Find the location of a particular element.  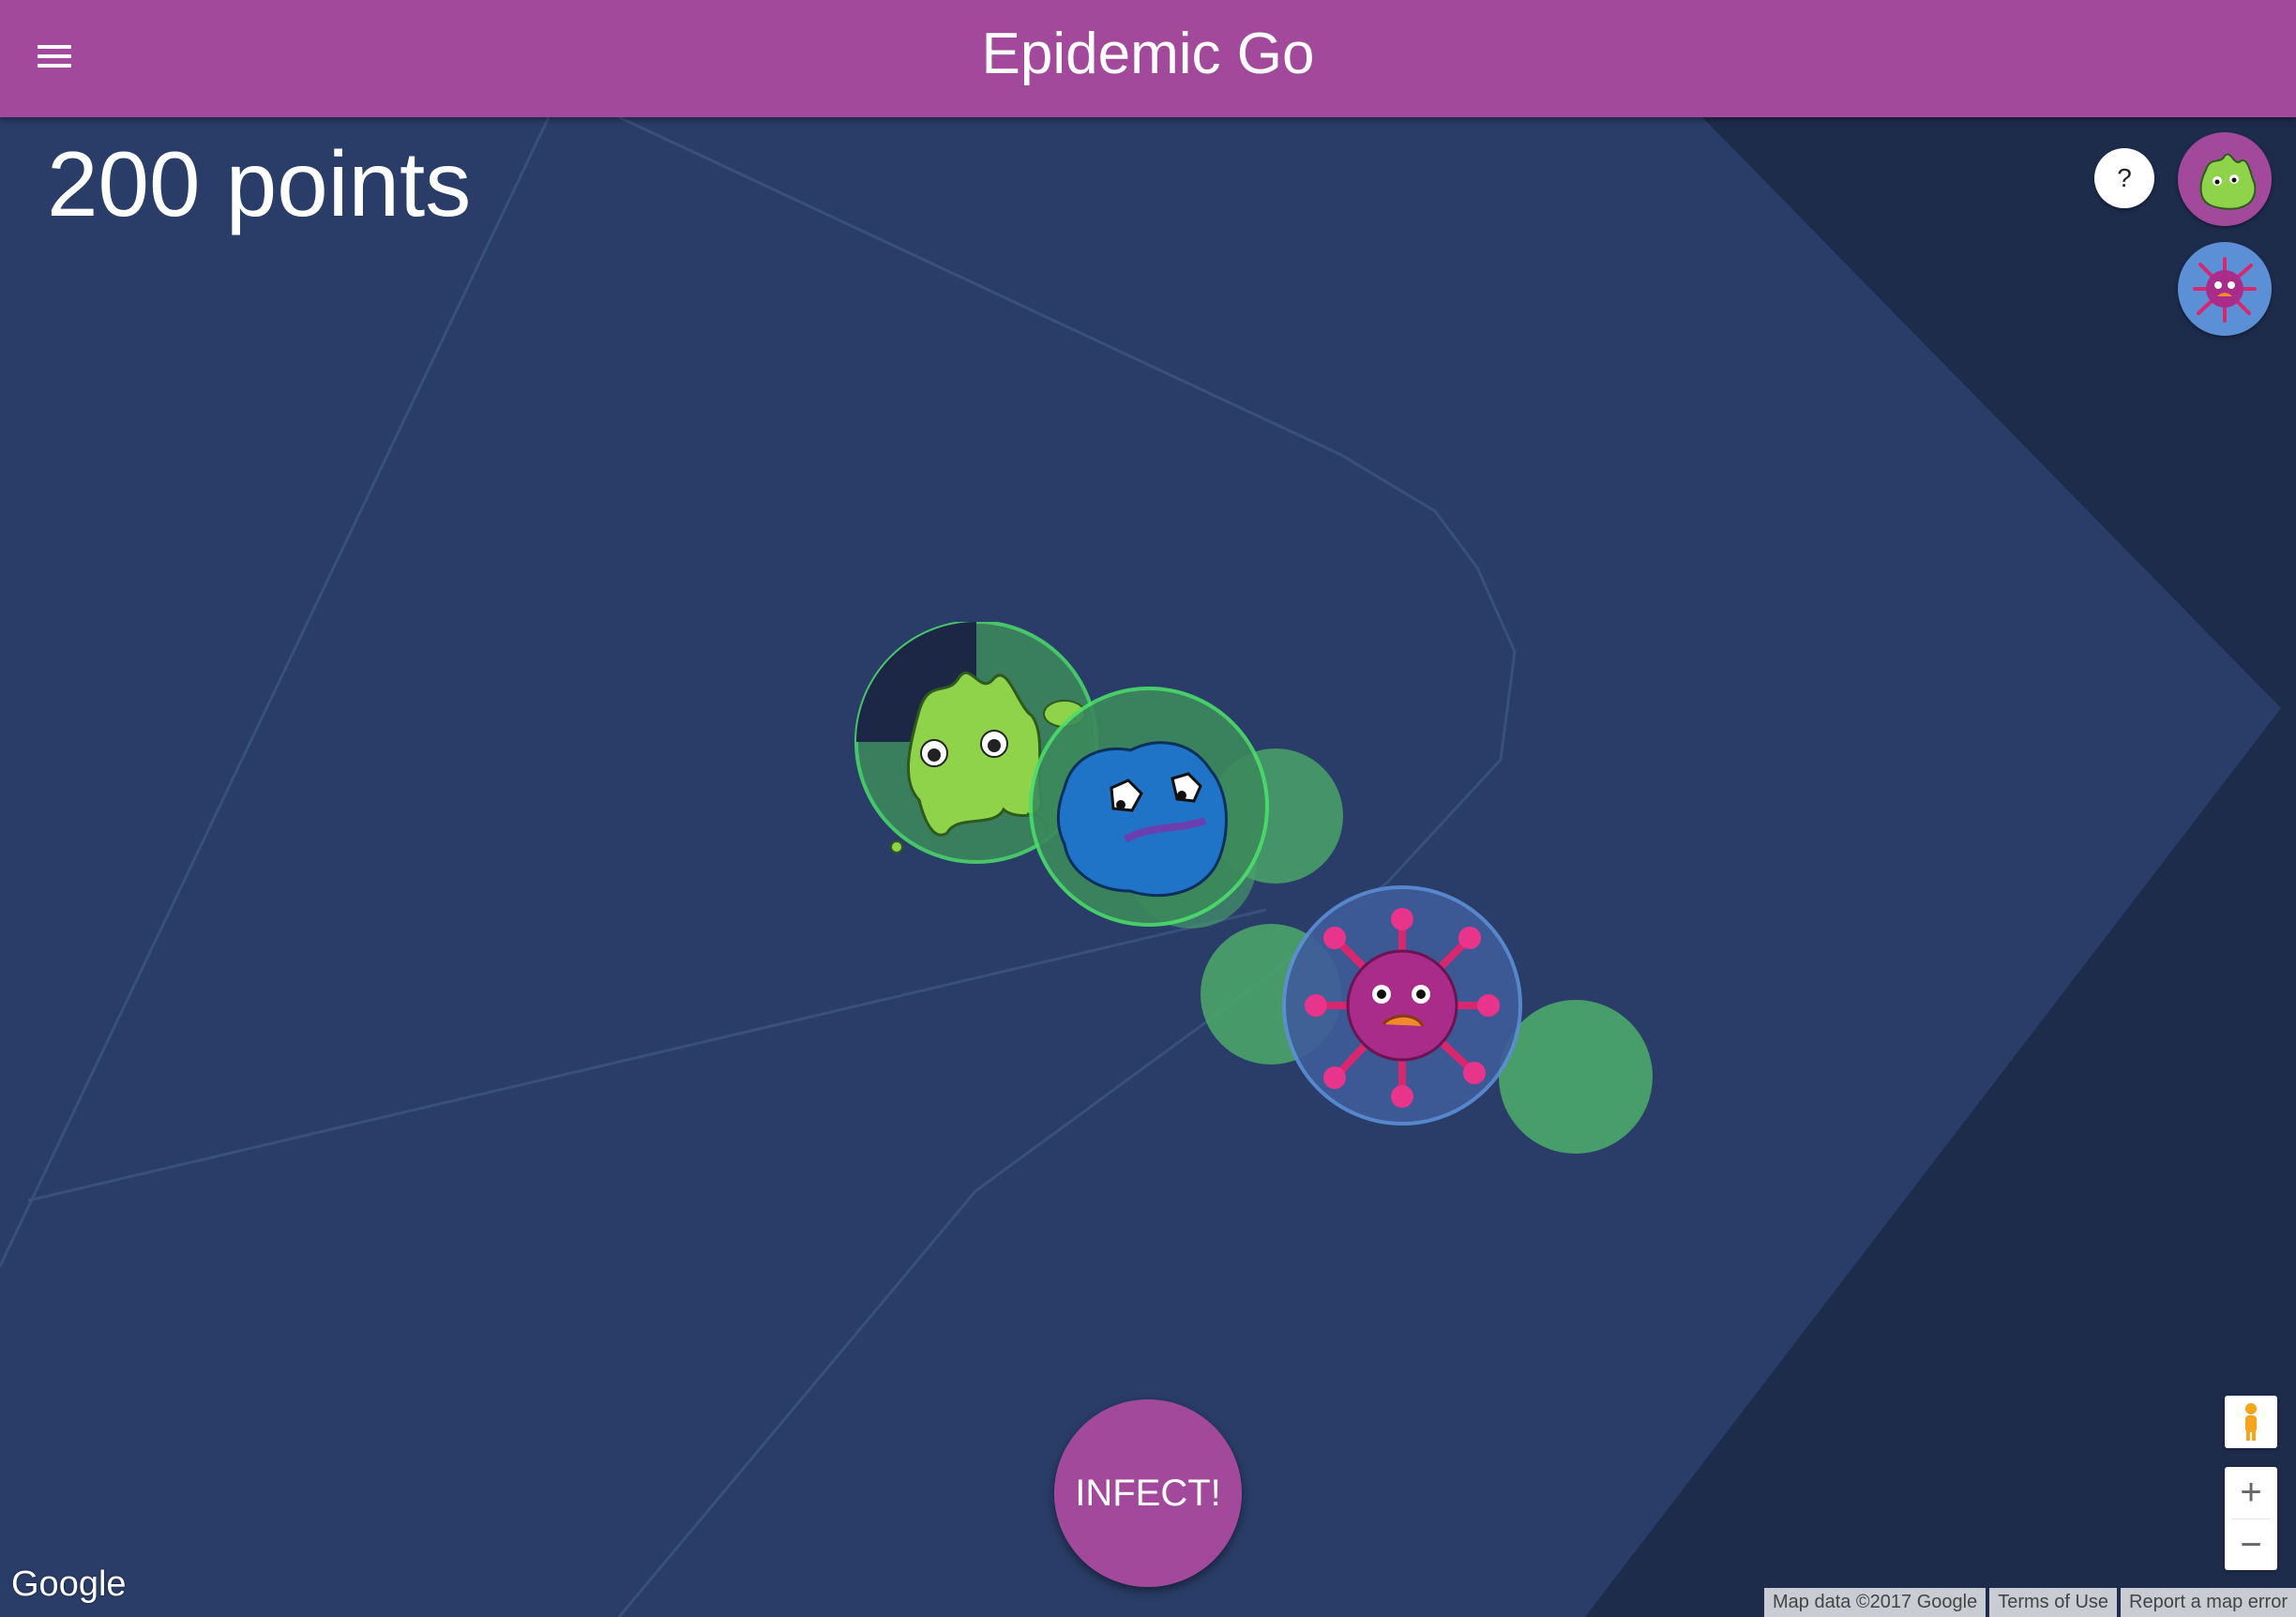

green-slime-icon is located at coordinates (2228, 181).